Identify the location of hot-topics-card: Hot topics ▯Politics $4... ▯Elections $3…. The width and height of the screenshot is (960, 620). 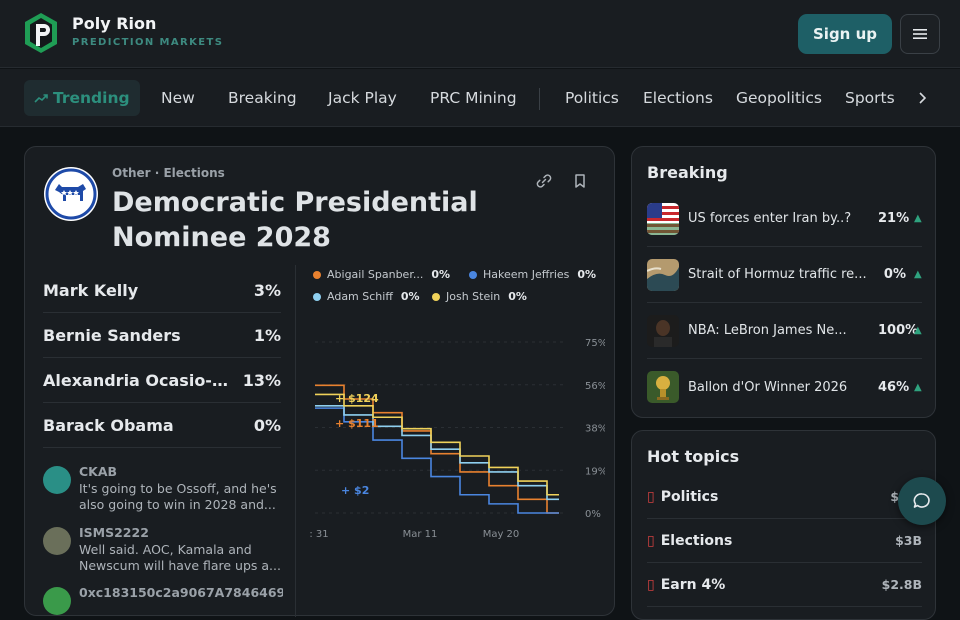
(783, 525).